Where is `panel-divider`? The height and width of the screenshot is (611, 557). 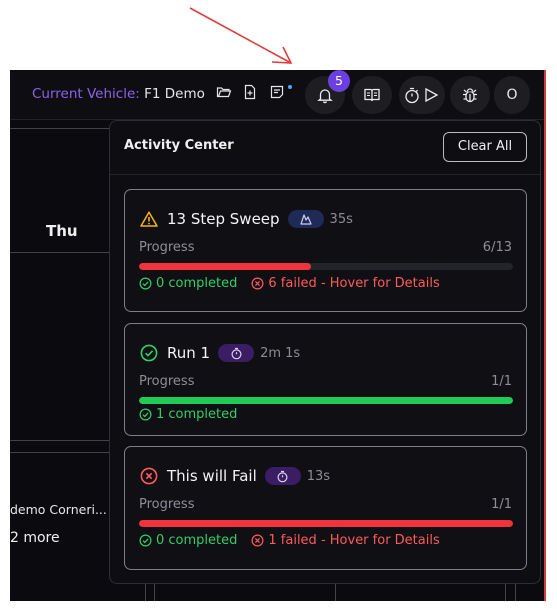 panel-divider is located at coordinates (325, 174).